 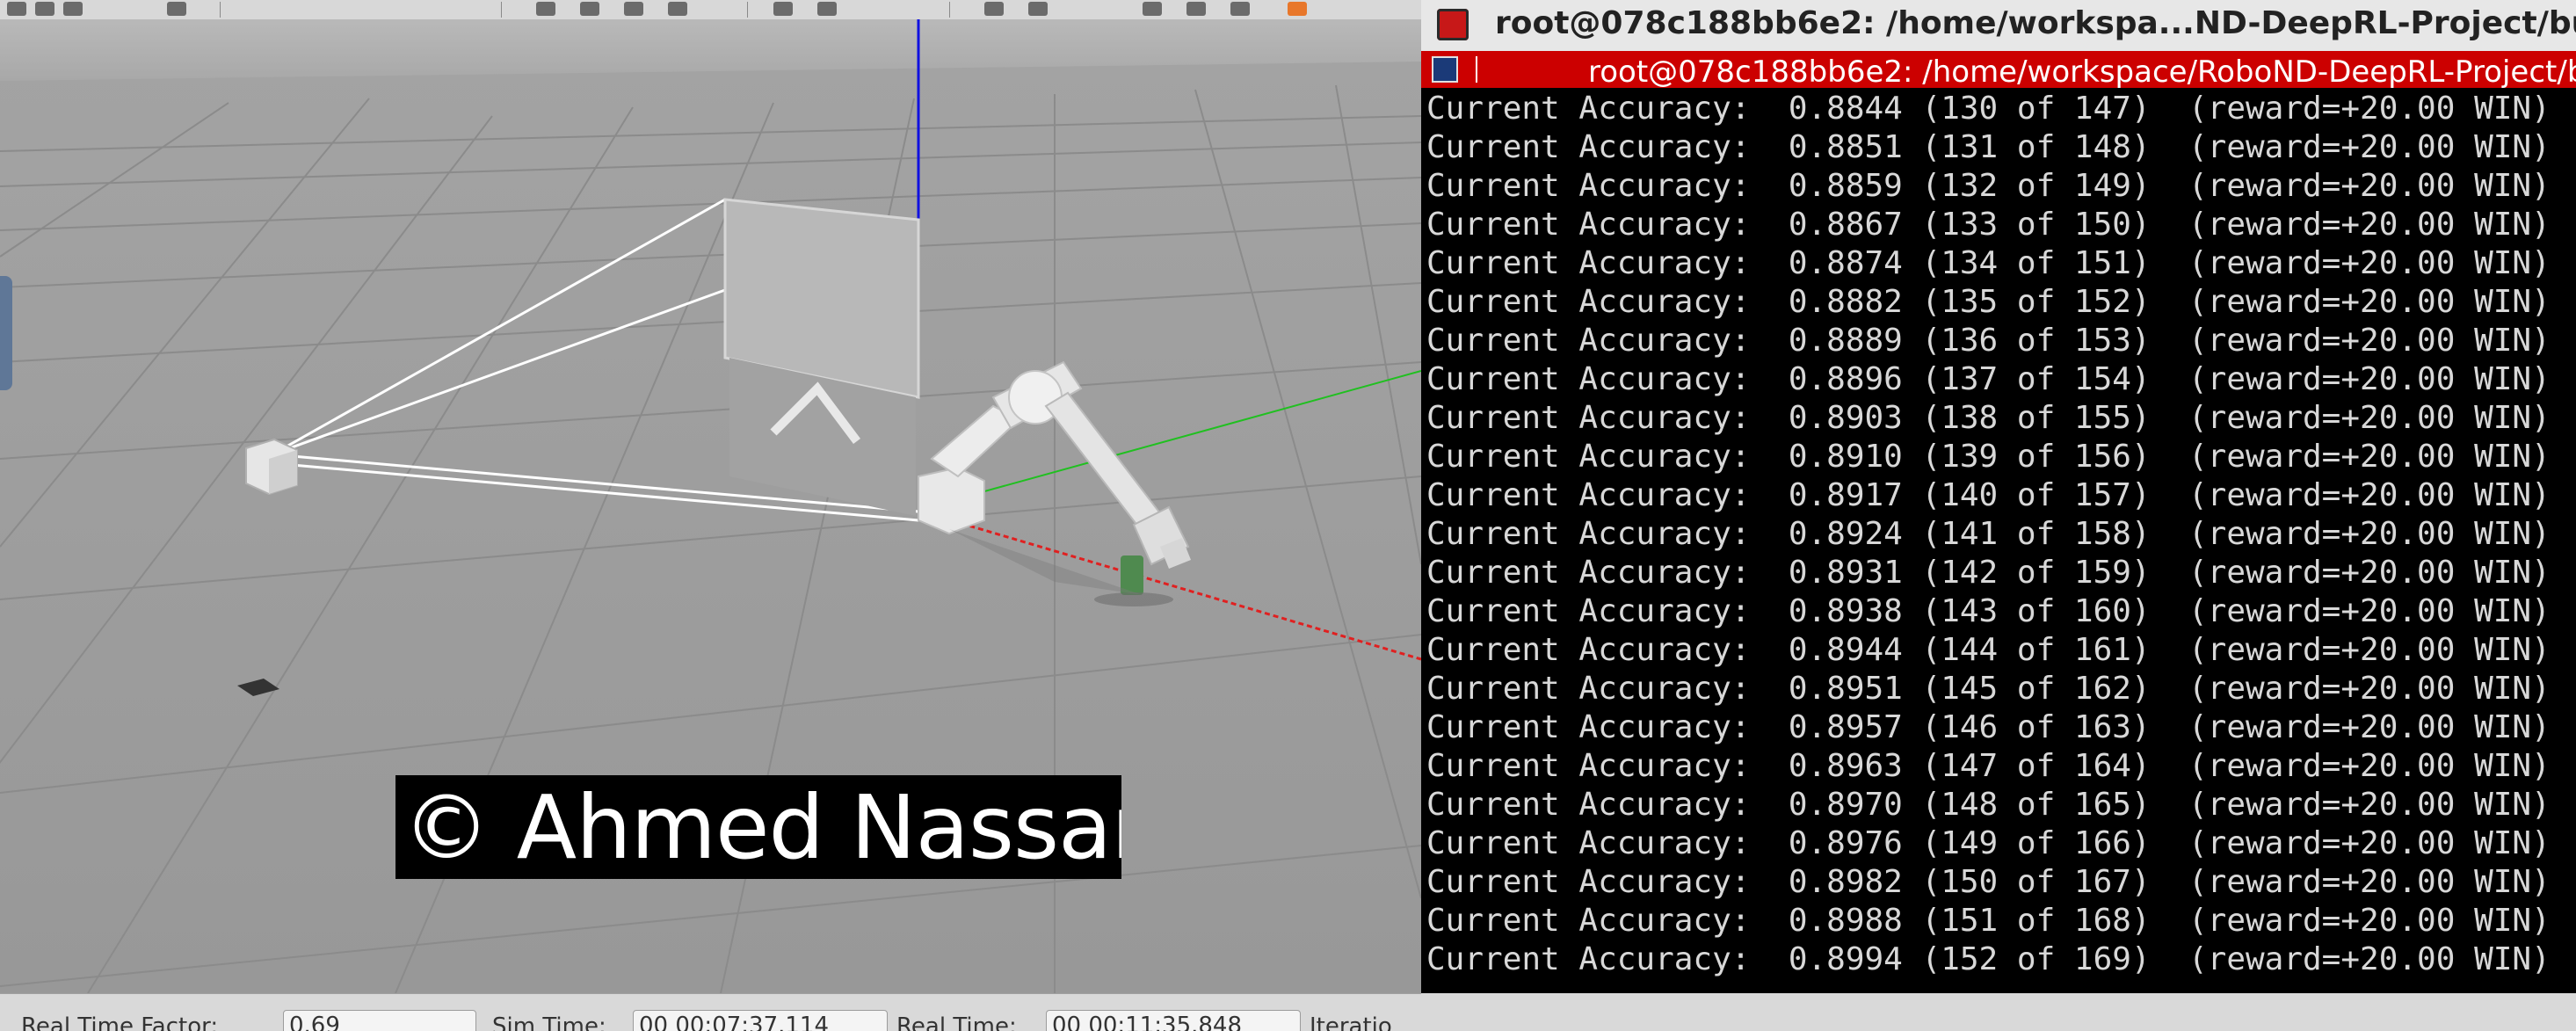 What do you see at coordinates (1998, 1012) in the screenshot?
I see `terminal-status-strip` at bounding box center [1998, 1012].